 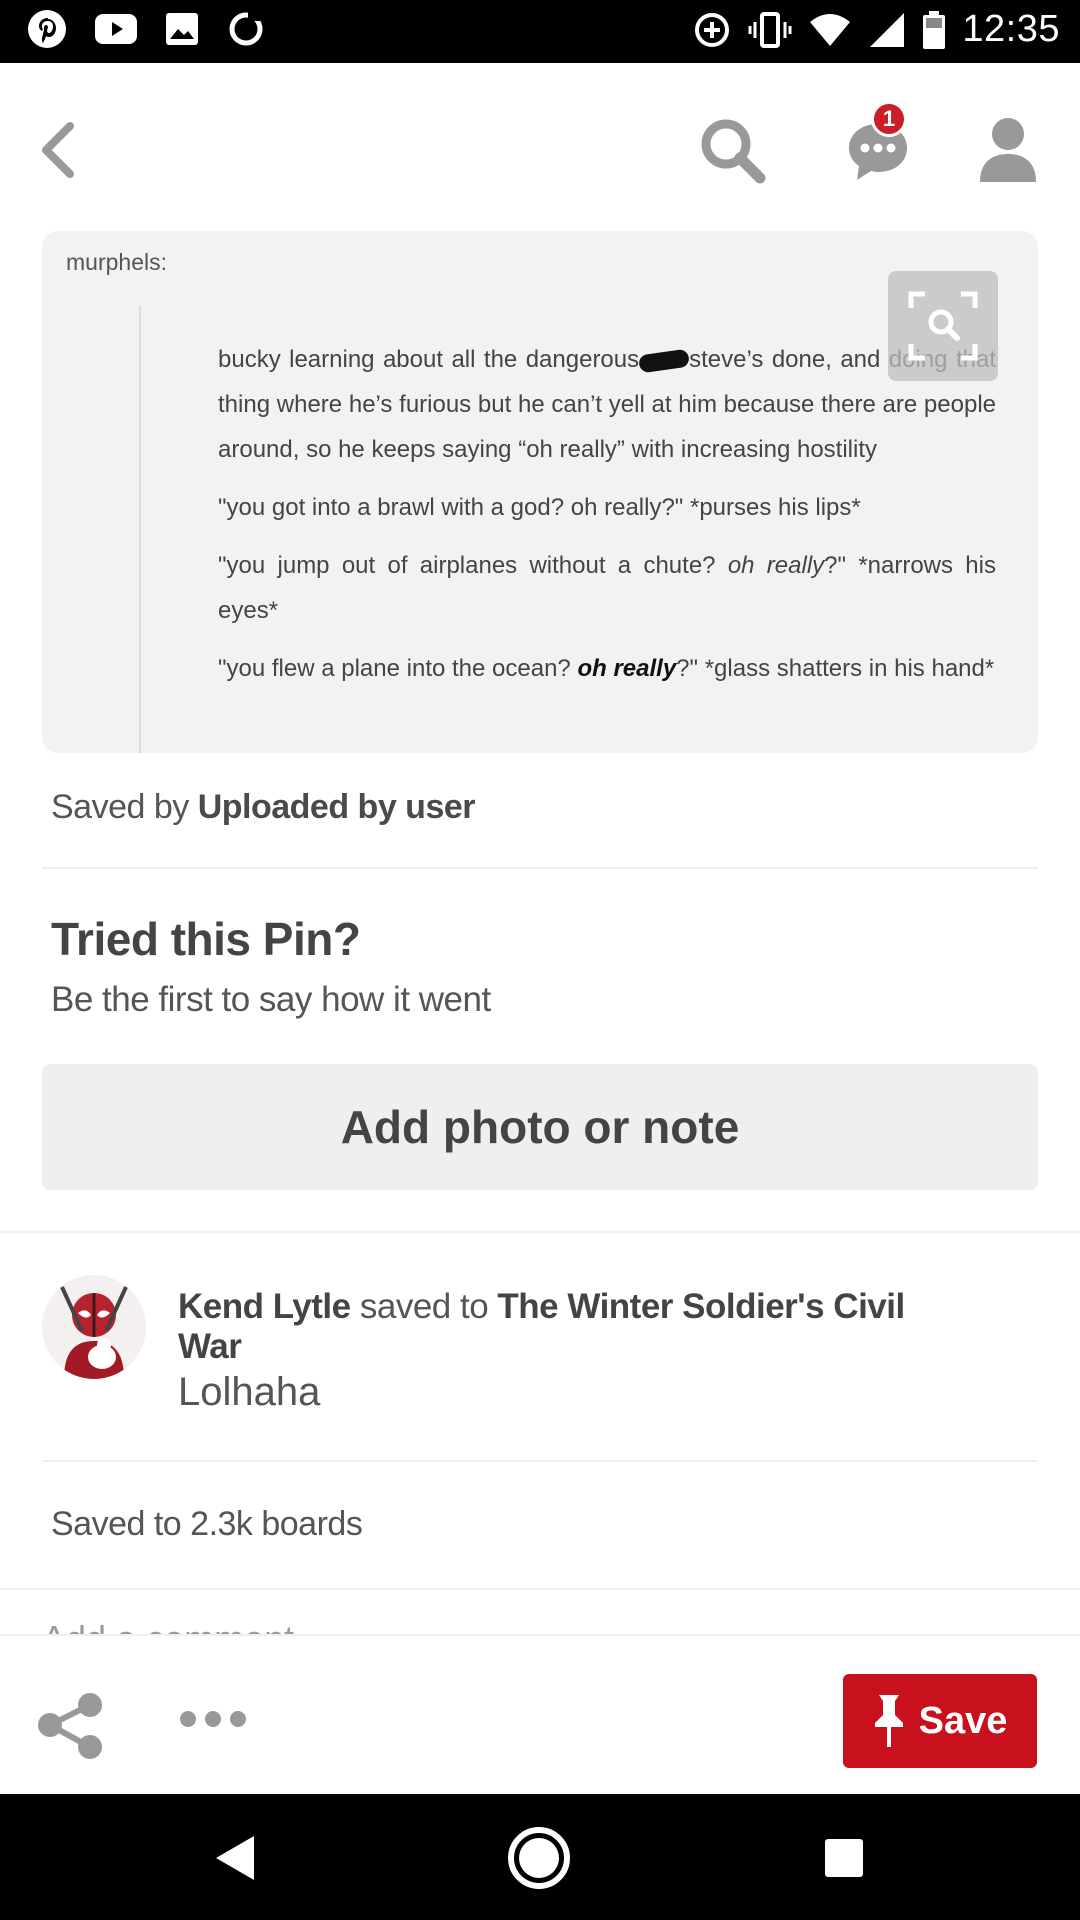 What do you see at coordinates (963, 1720) in the screenshot?
I see `save-label: Save` at bounding box center [963, 1720].